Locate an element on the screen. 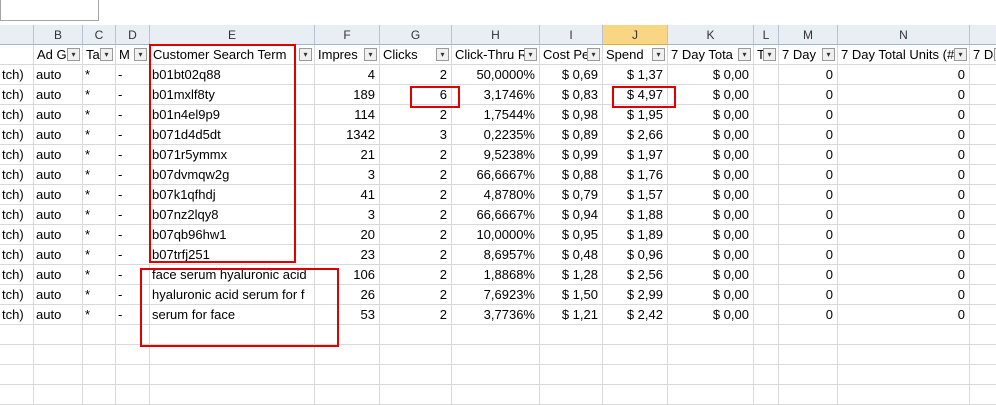 The height and width of the screenshot is (405, 996). table-cell: $ 0,48 is located at coordinates (571, 255).